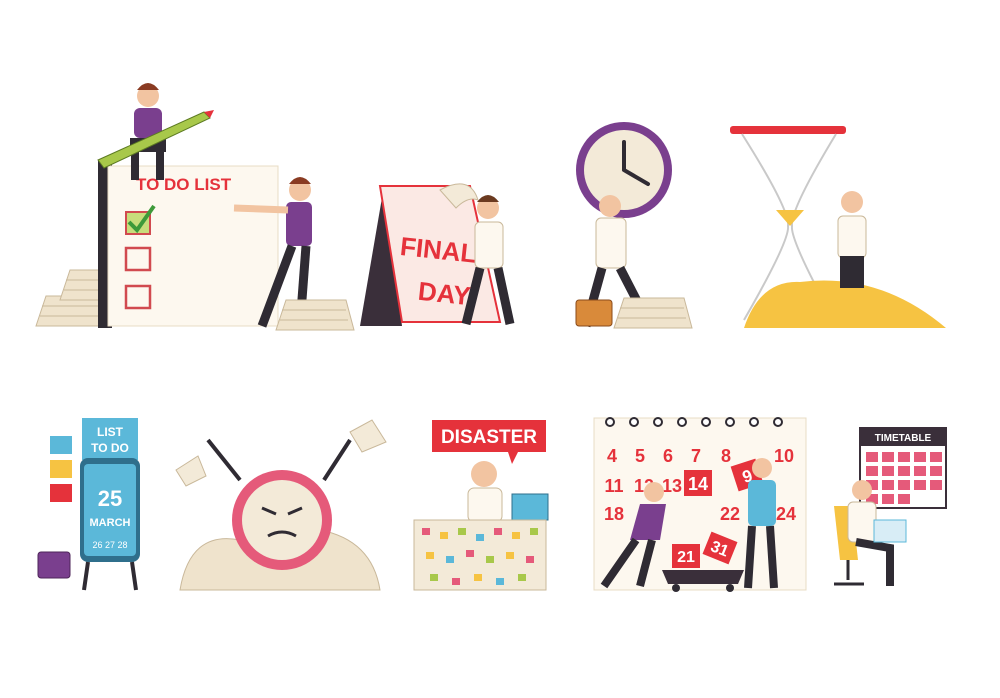 Image resolution: width=1000 pixels, height=698 pixels. What do you see at coordinates (672, 486) in the screenshot?
I see `calendar-day: 13` at bounding box center [672, 486].